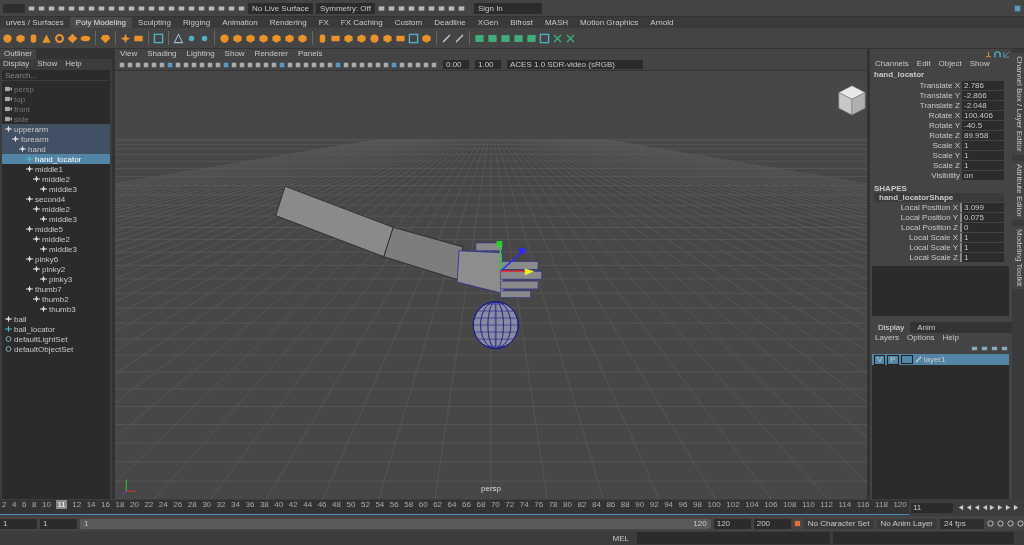  I want to click on start-frame-field: 1, so click(18, 523).